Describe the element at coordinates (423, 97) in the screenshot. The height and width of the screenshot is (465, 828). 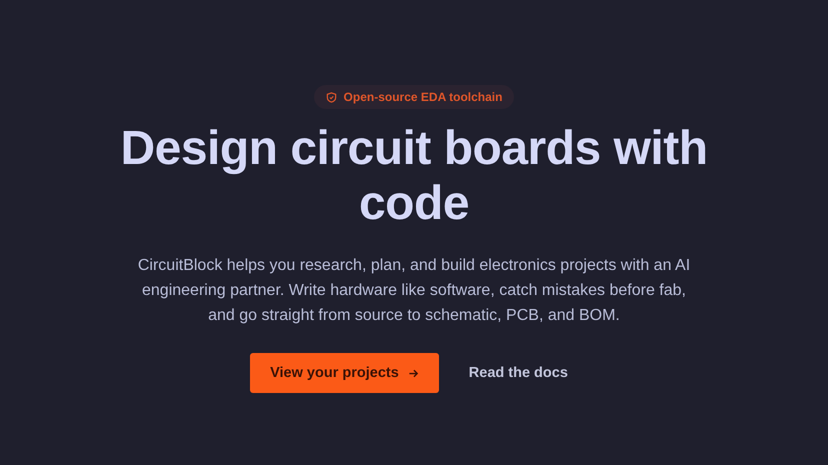
I see `badge-label: Open-source EDA toolchain` at that location.